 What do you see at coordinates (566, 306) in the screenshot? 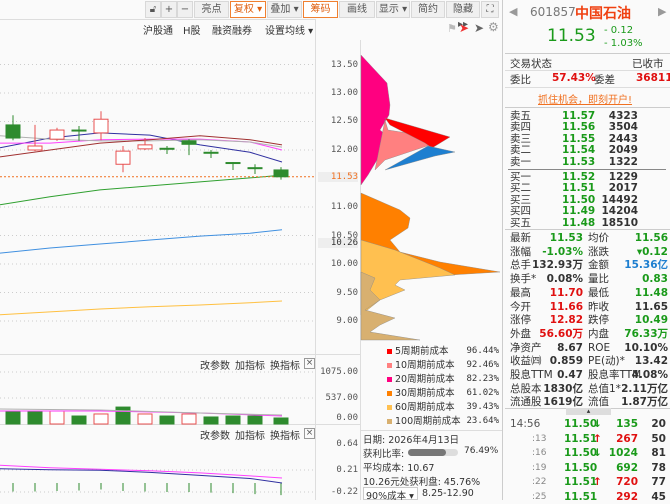
I see `stat-value: 11.66` at bounding box center [566, 306].